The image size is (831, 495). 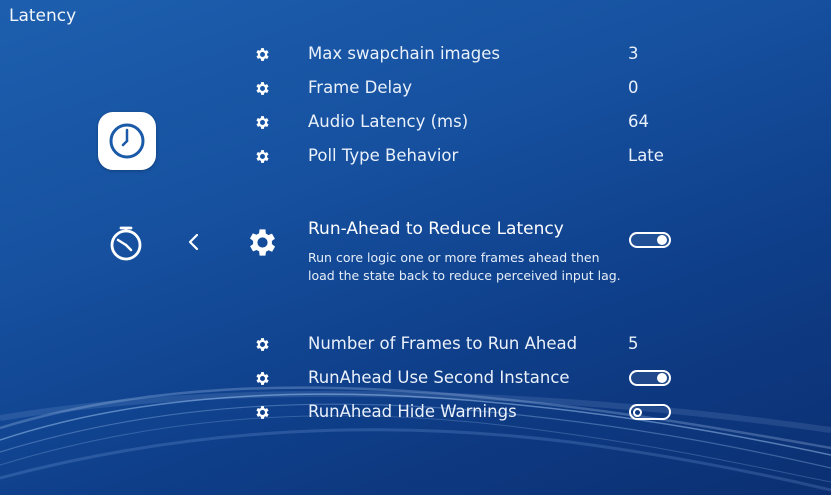 What do you see at coordinates (633, 53) in the screenshot?
I see `setting-value: 3` at bounding box center [633, 53].